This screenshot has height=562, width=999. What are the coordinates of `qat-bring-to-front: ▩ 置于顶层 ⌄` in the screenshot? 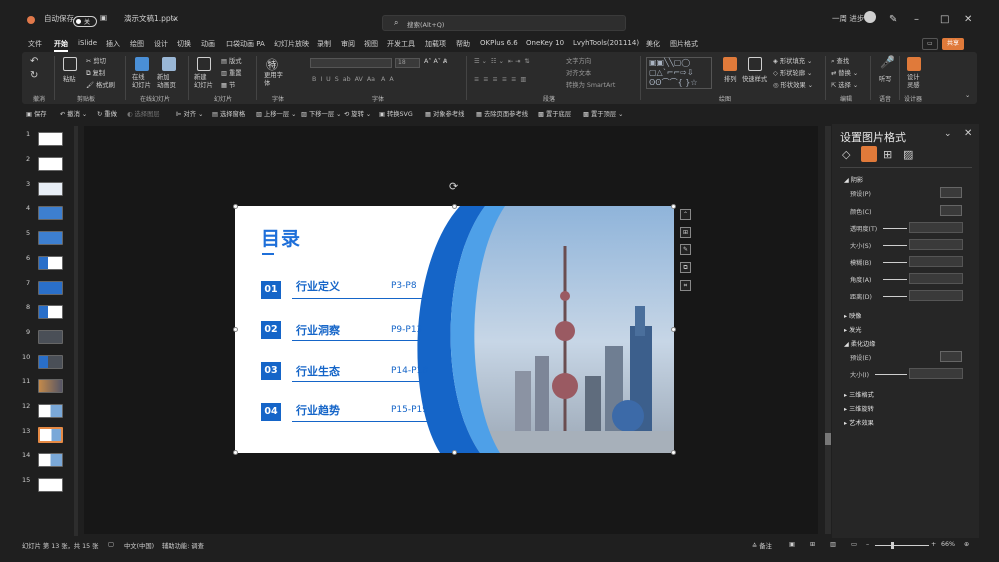 It's located at (603, 113).